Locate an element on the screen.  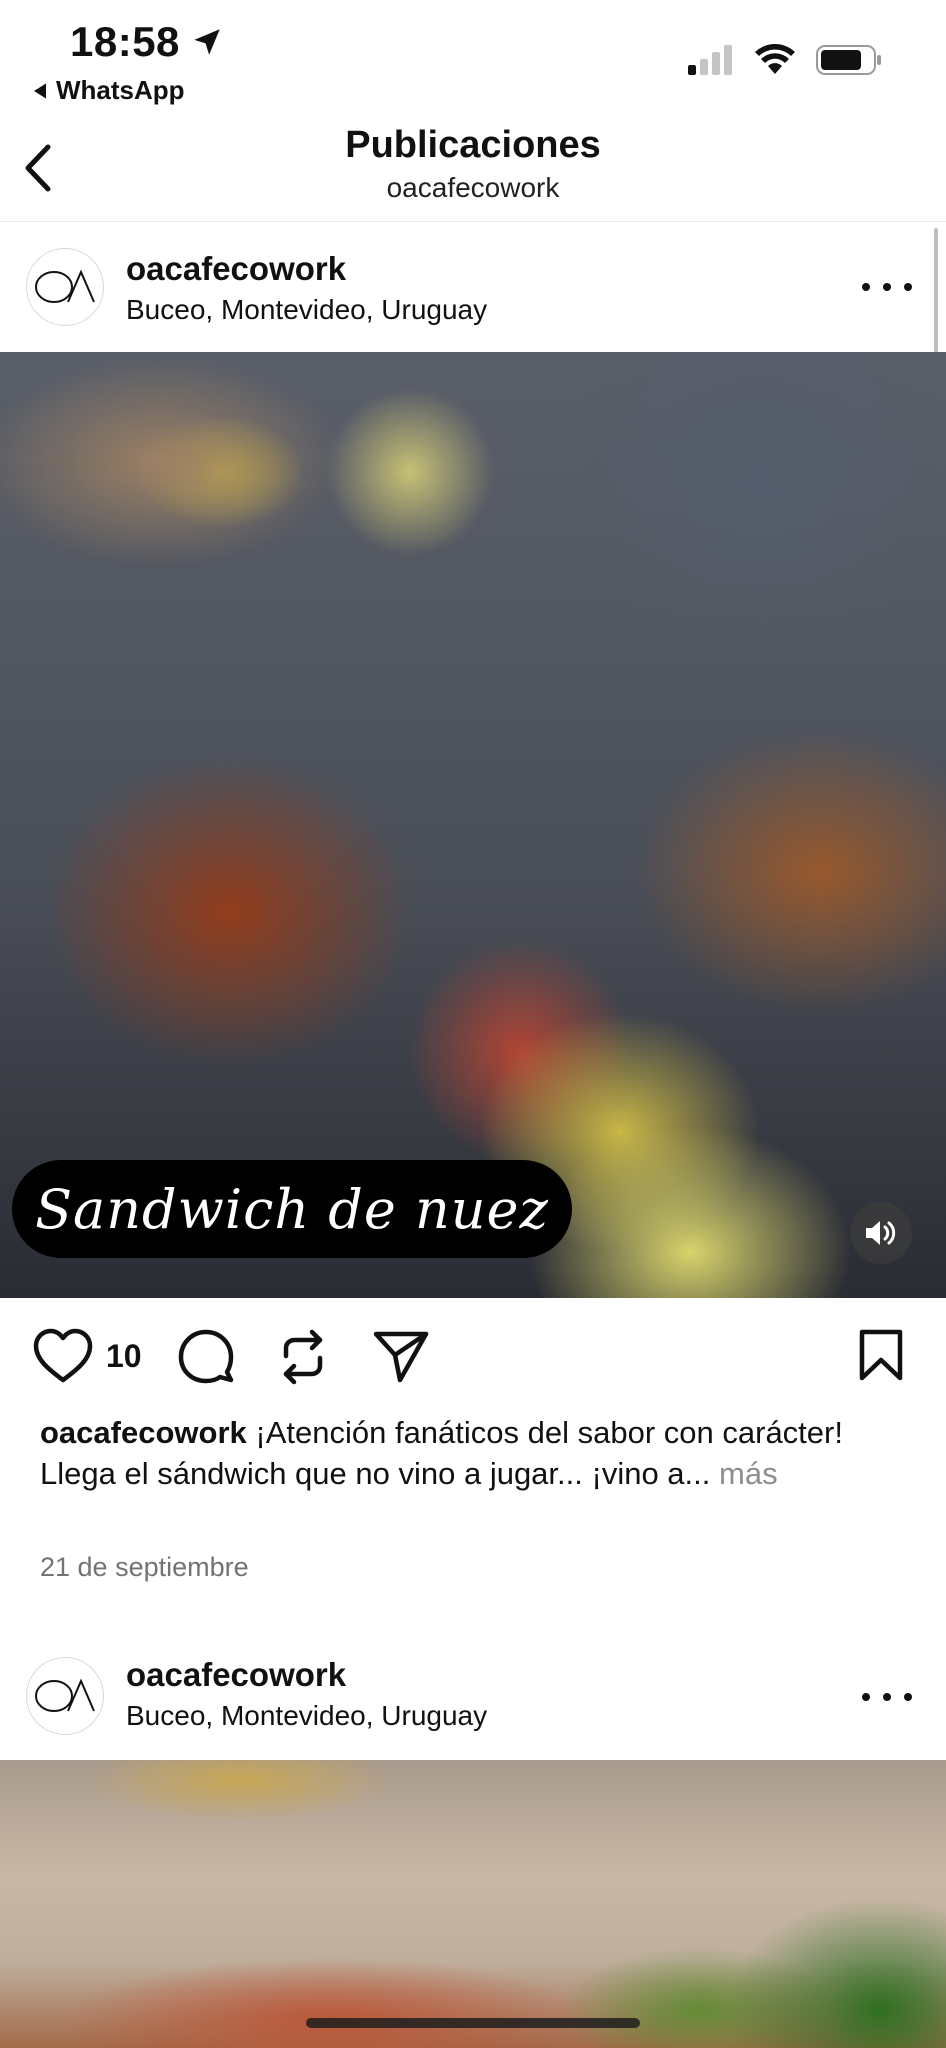
bookmark-icon is located at coordinates (881, 1355).